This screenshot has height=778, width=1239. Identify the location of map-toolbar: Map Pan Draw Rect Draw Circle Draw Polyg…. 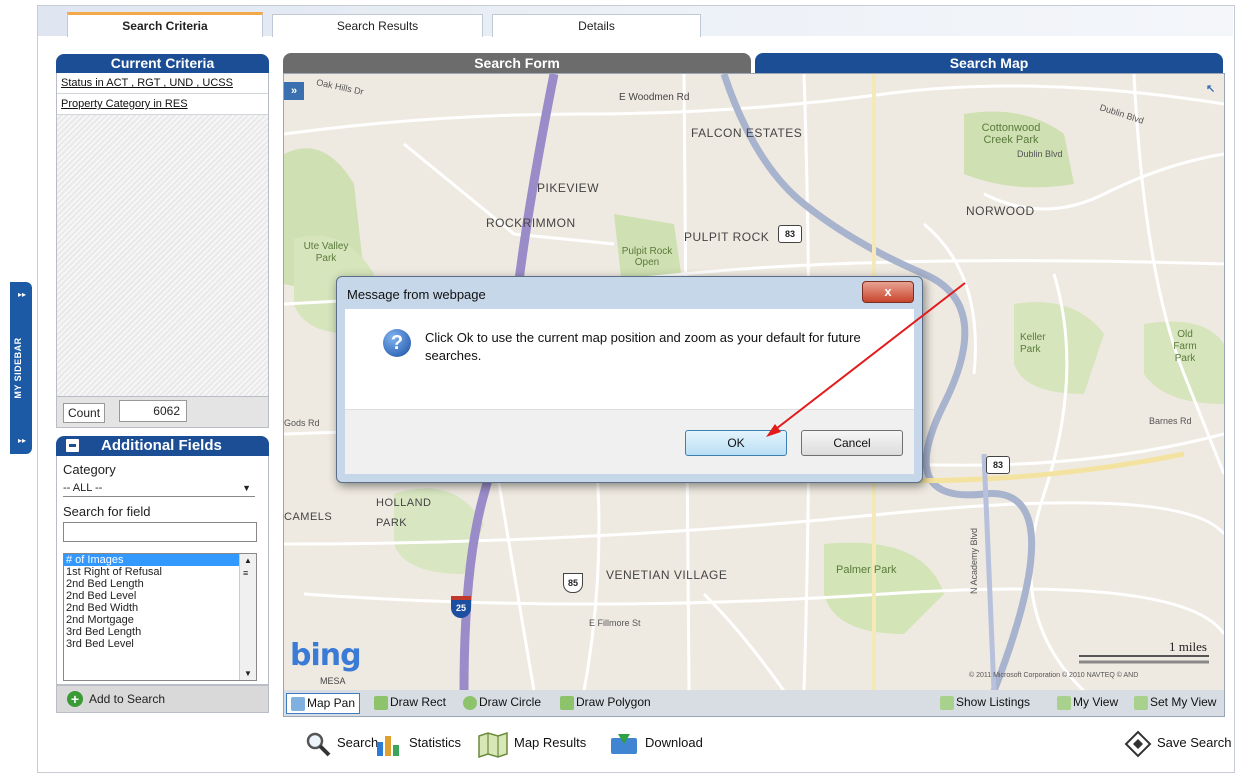
(754, 703).